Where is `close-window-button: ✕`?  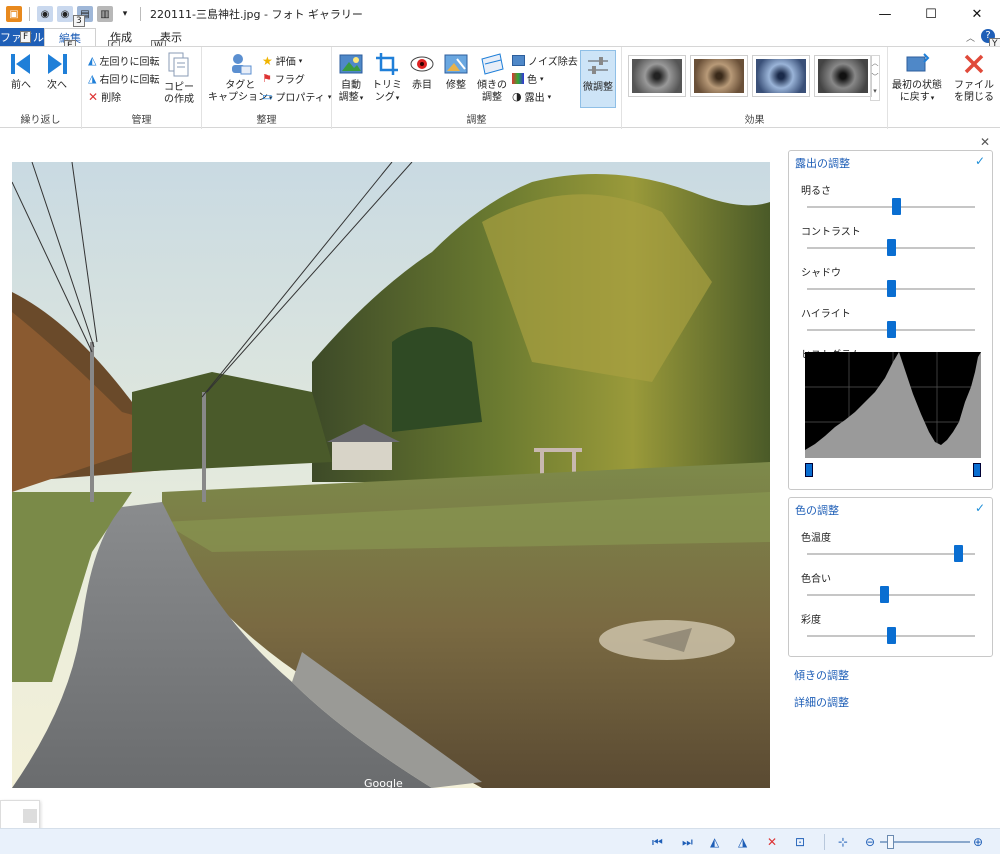
close-window-button: ✕ is located at coordinates (977, 14).